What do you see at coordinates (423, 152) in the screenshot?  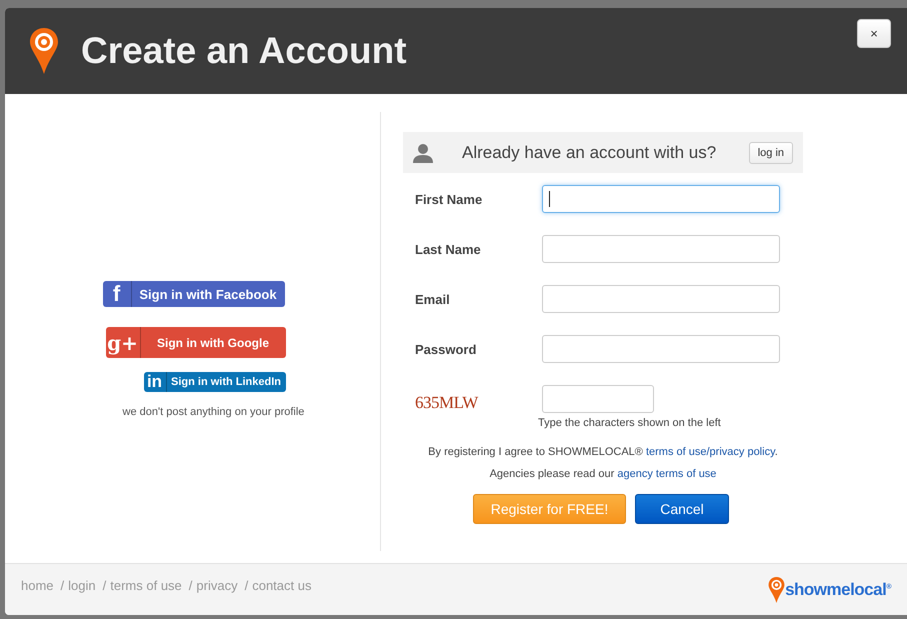 I see `user-icon` at bounding box center [423, 152].